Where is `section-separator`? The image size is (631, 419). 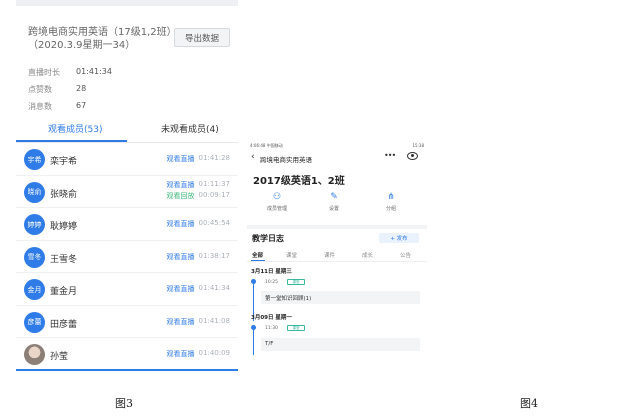
section-separator is located at coordinates (337, 227).